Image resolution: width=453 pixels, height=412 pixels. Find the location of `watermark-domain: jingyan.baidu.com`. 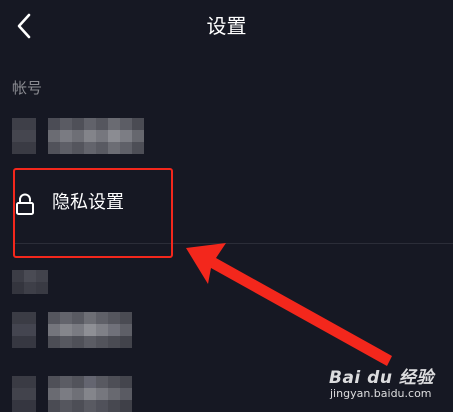

watermark-domain: jingyan.baidu.com is located at coordinates (381, 393).